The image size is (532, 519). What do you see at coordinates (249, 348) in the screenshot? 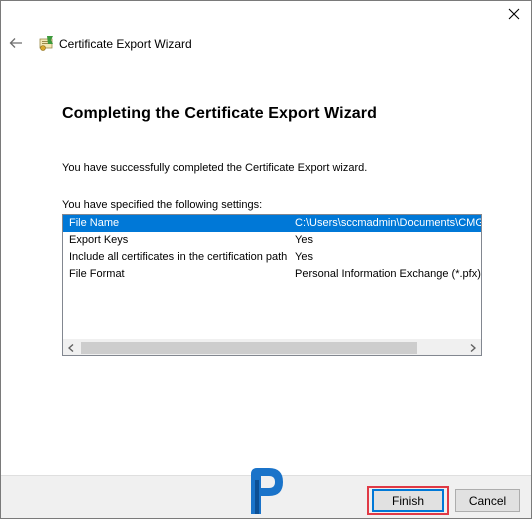
I see `scrollbar-thumb` at bounding box center [249, 348].